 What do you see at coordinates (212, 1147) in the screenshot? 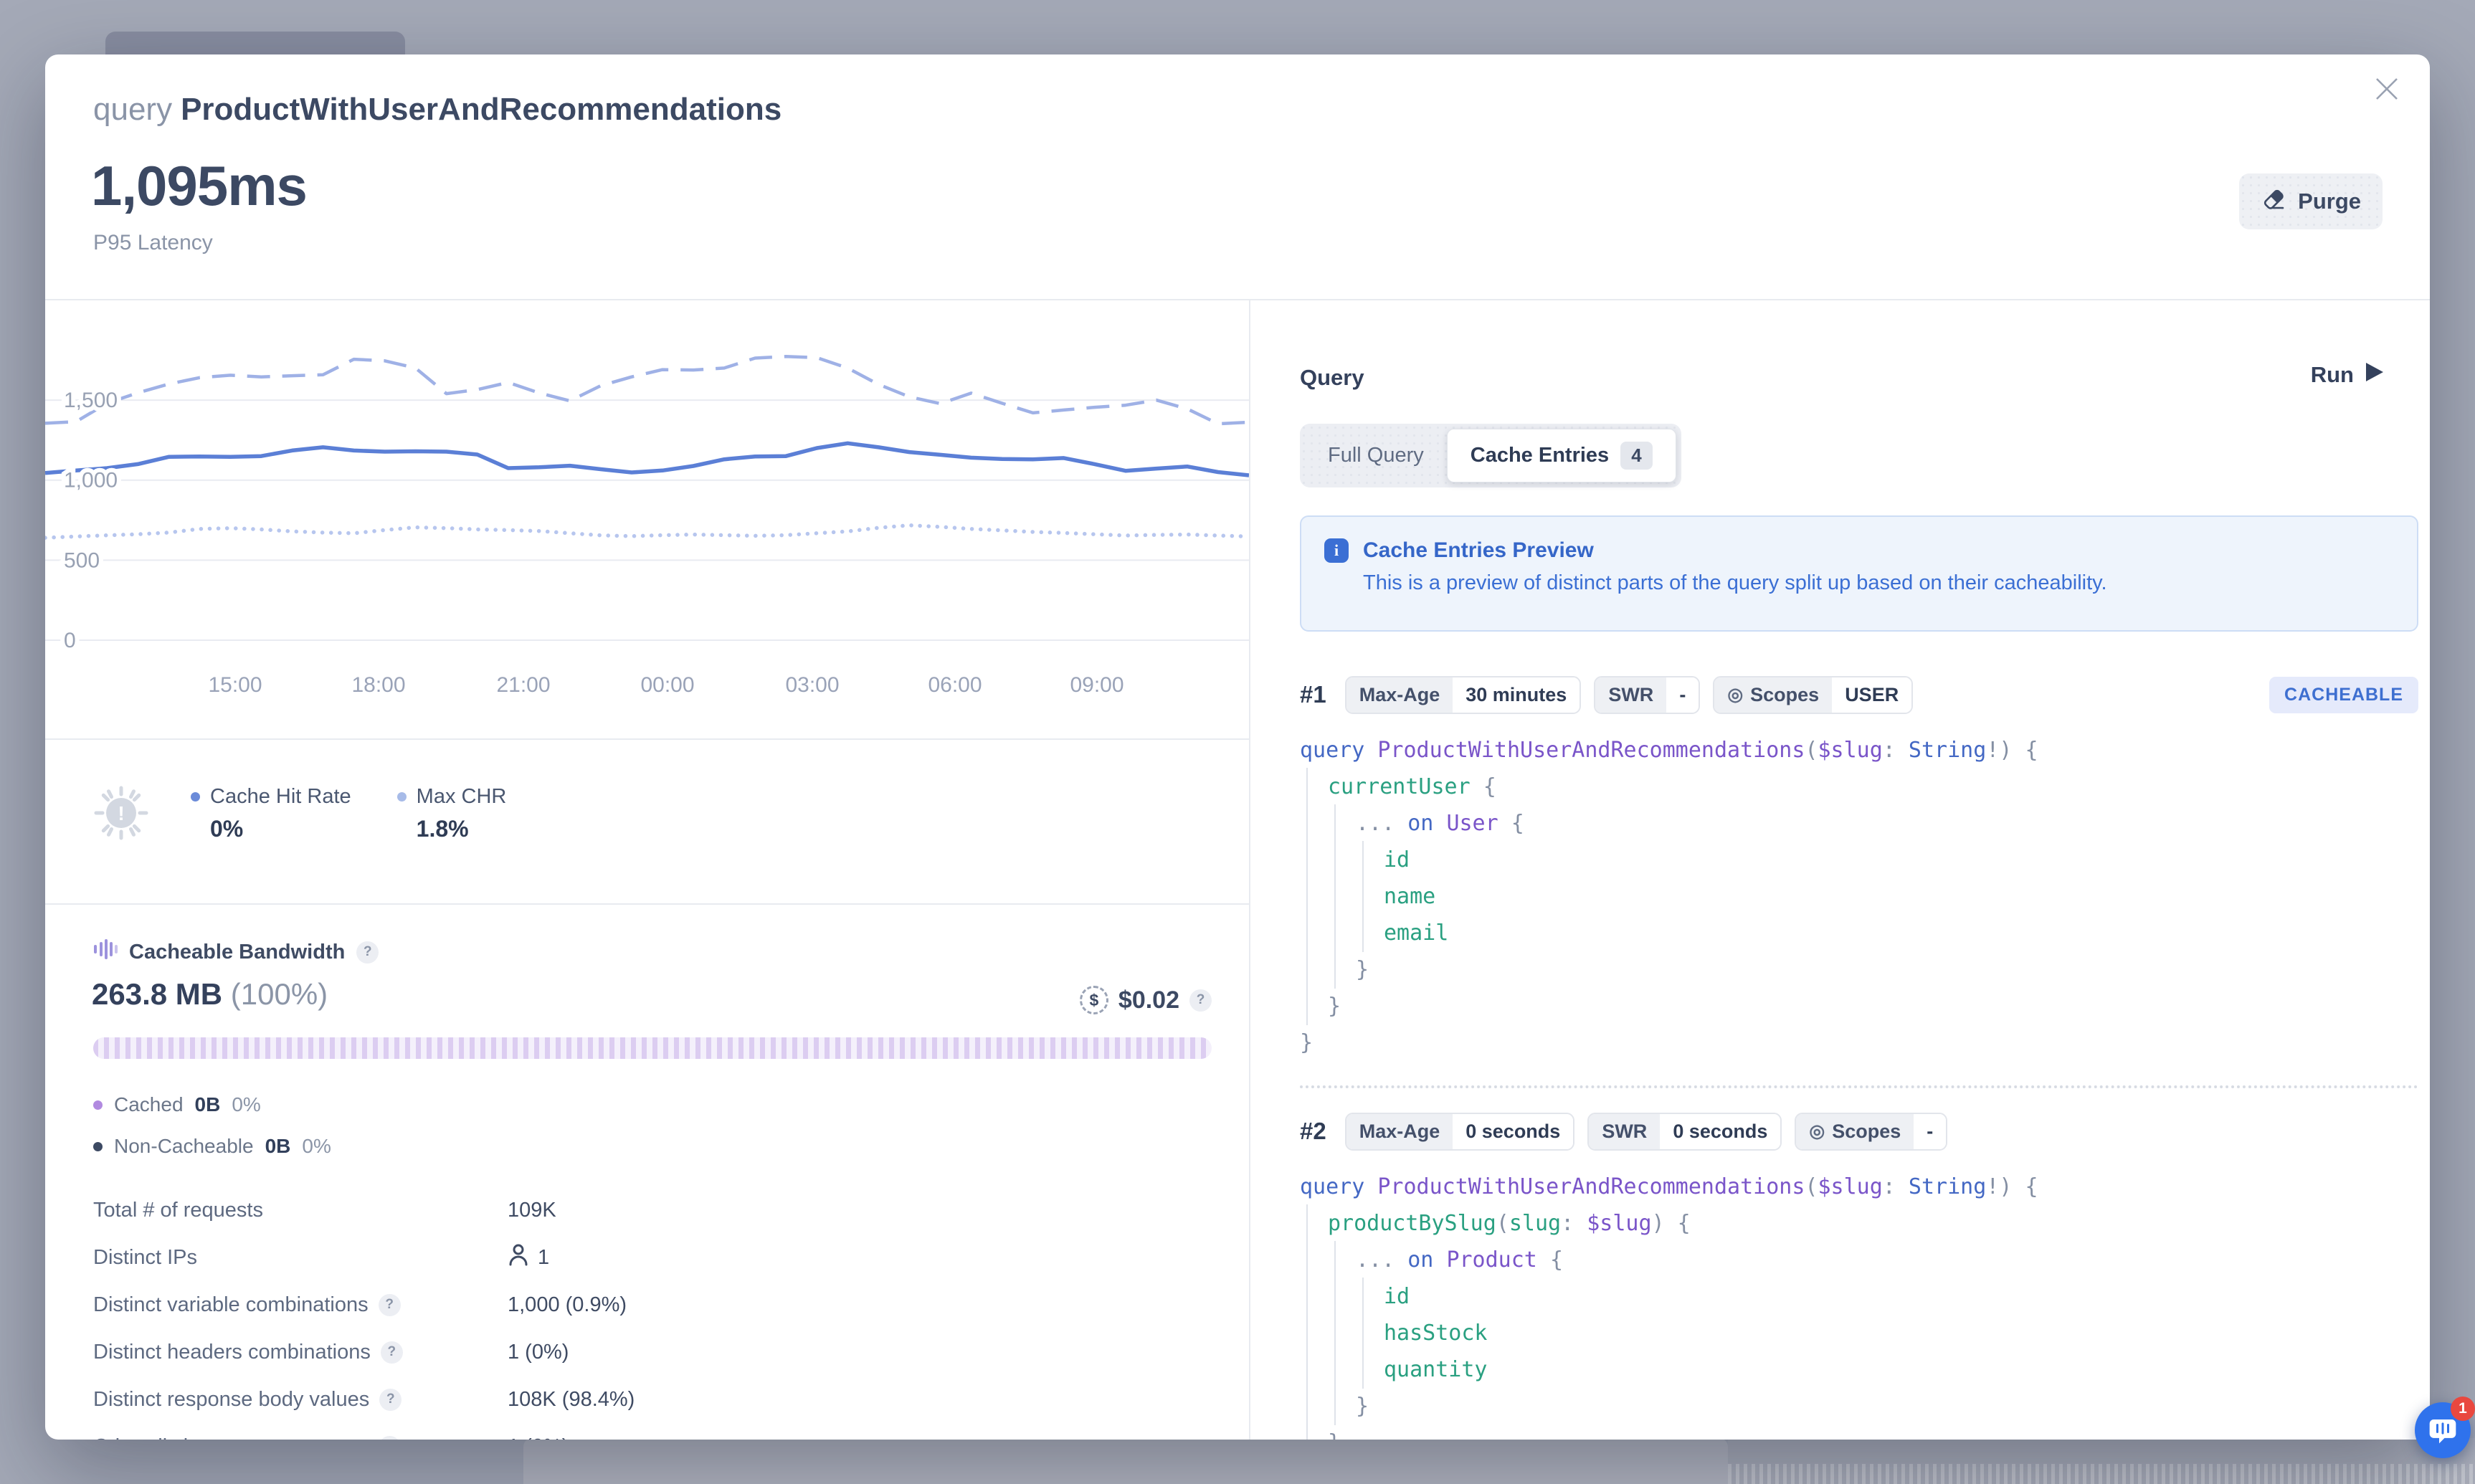
I see `bandwidth-legend-item: Non-Cacheable 0B 0%` at bounding box center [212, 1147].